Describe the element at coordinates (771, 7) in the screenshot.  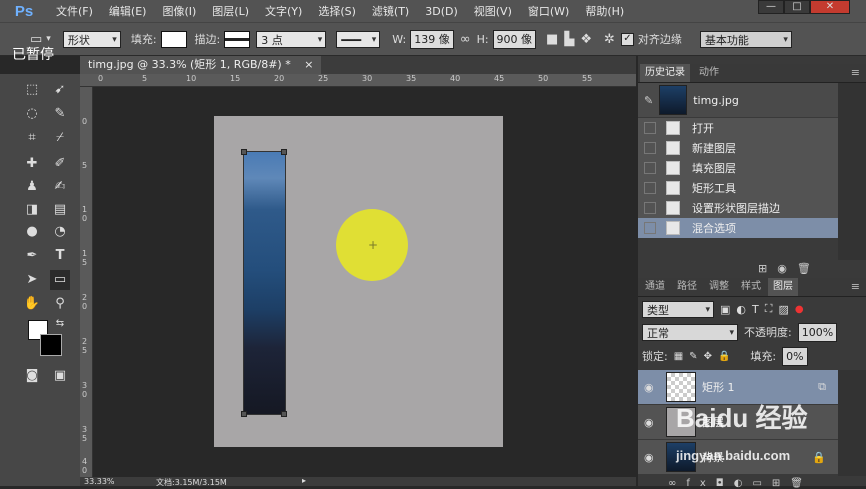
I see `minimize-button: —` at that location.